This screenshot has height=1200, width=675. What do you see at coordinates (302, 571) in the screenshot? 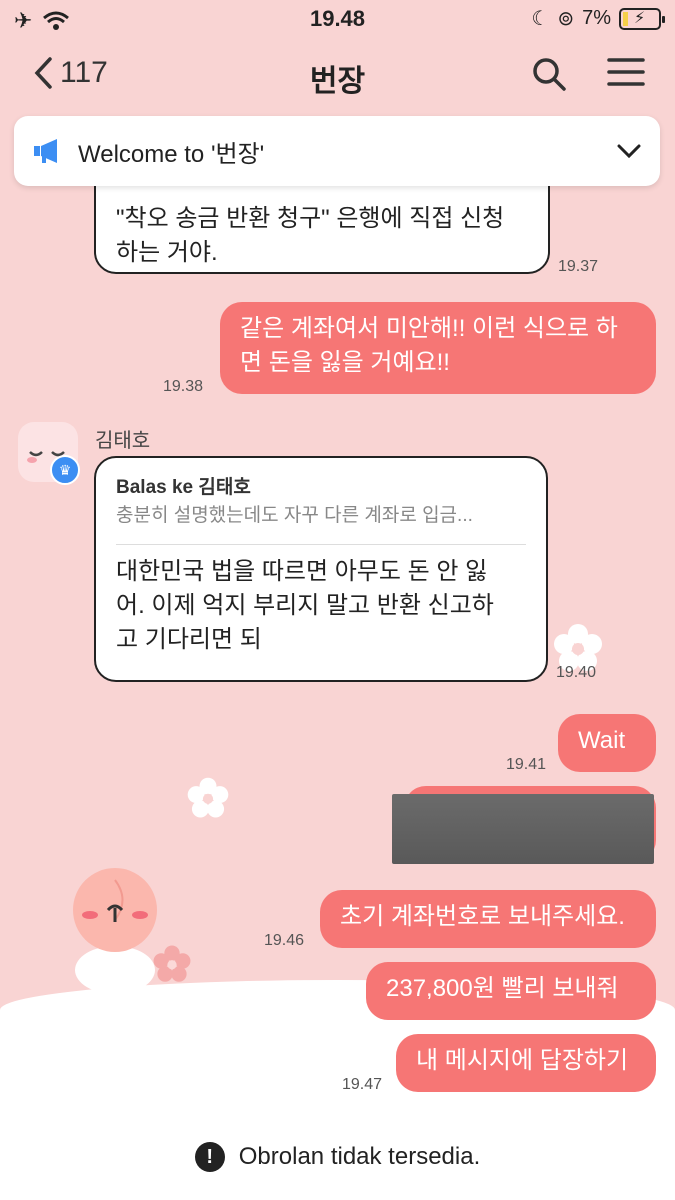
I see `message-text: 대한민국 법을 따르면 아무도 돈 안 잃` at bounding box center [302, 571].